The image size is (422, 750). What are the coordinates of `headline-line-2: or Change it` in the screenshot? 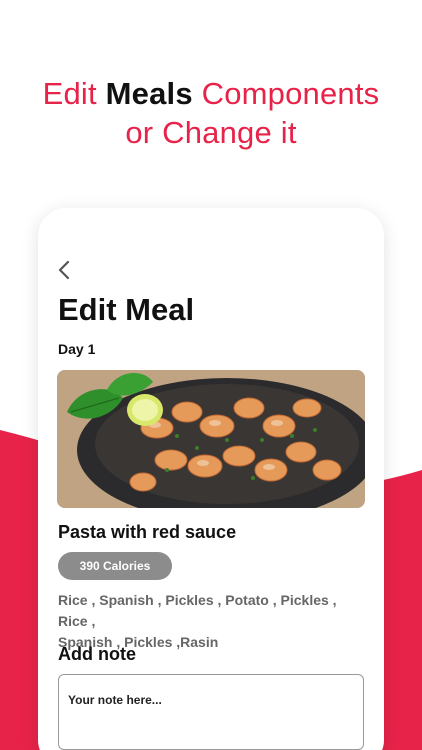 It's located at (211, 132).